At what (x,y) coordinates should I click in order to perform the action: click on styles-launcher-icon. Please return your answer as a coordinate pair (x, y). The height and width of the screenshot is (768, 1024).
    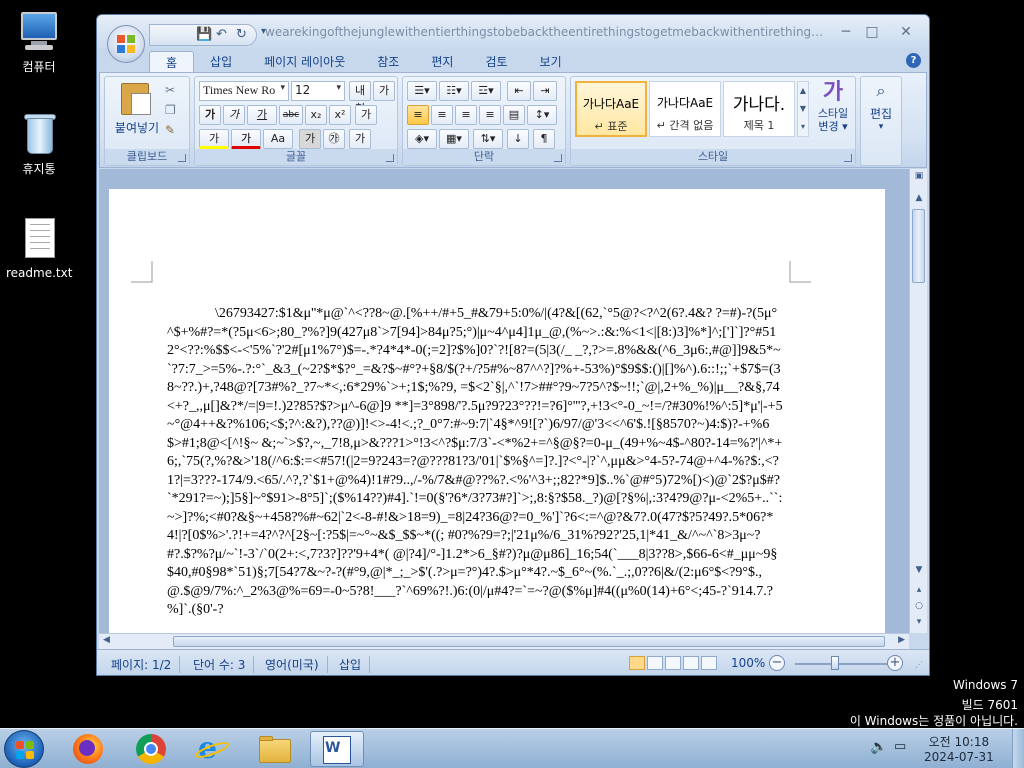
    Looking at the image, I should click on (848, 158).